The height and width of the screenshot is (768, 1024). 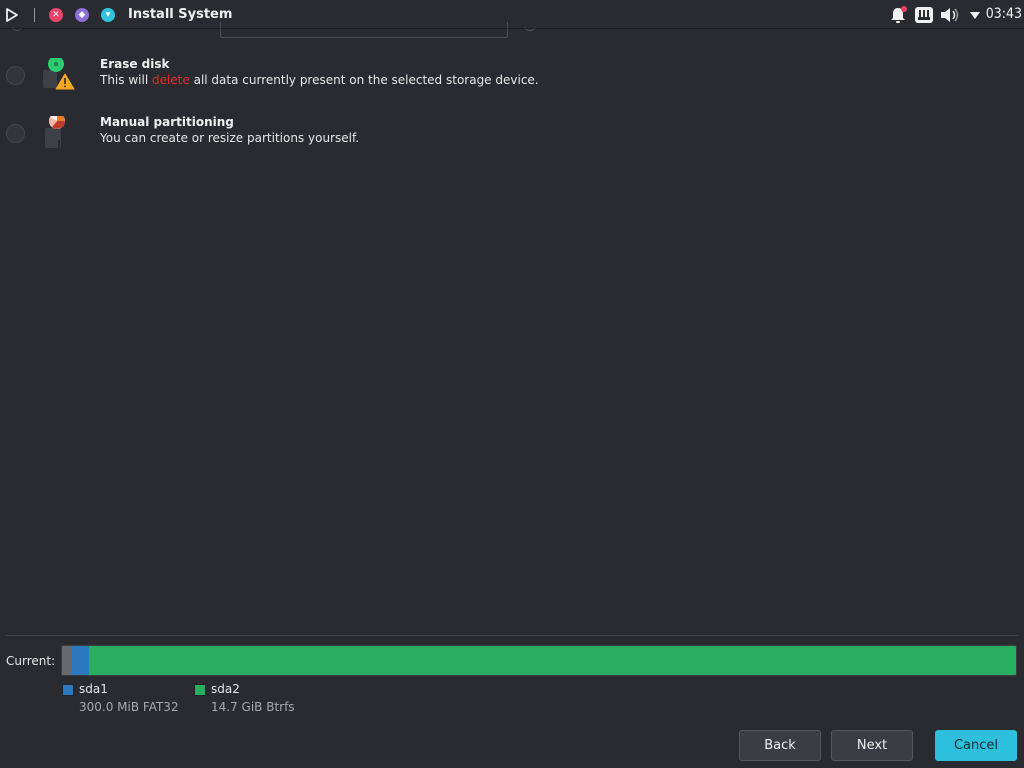 I want to click on network-icon, so click(x=924, y=15).